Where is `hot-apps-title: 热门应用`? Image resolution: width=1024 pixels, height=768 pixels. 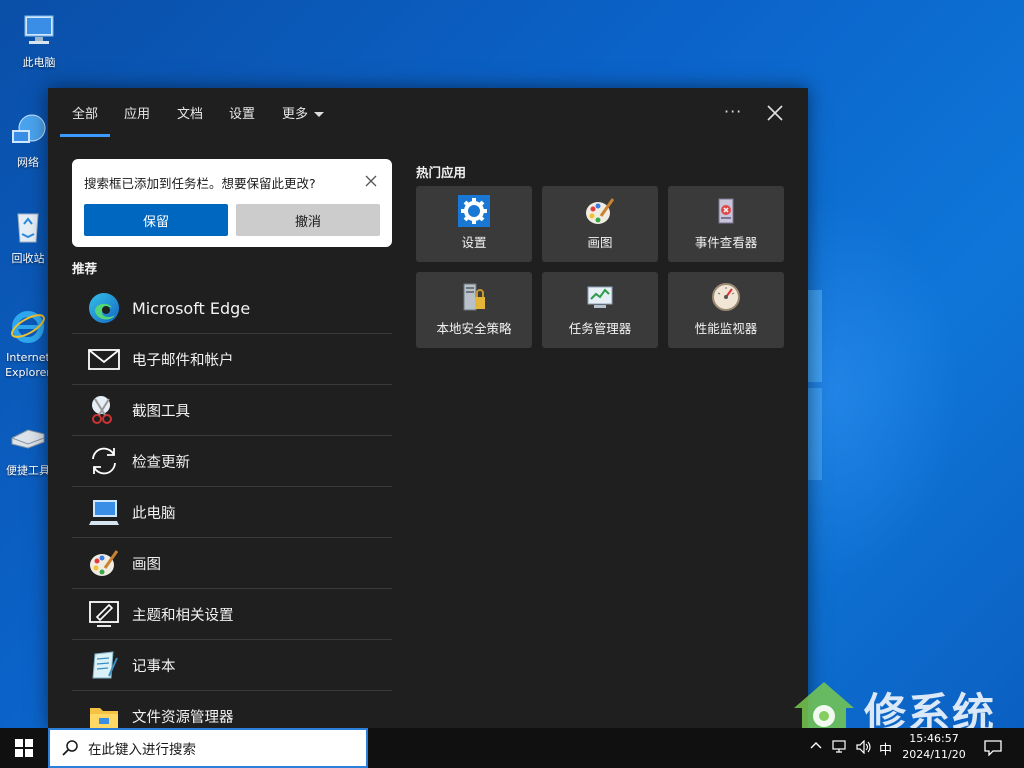 hot-apps-title: 热门应用 is located at coordinates (441, 172).